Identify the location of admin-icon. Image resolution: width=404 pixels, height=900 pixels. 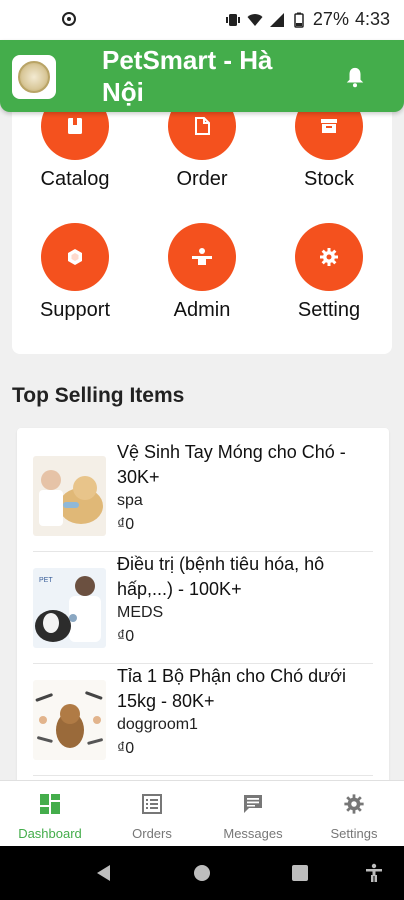
(202, 257).